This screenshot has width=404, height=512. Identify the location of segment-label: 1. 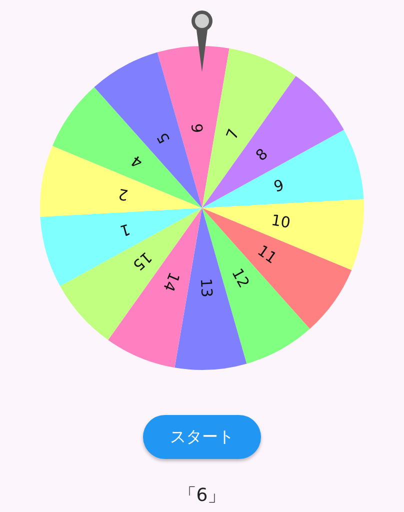
(125, 230).